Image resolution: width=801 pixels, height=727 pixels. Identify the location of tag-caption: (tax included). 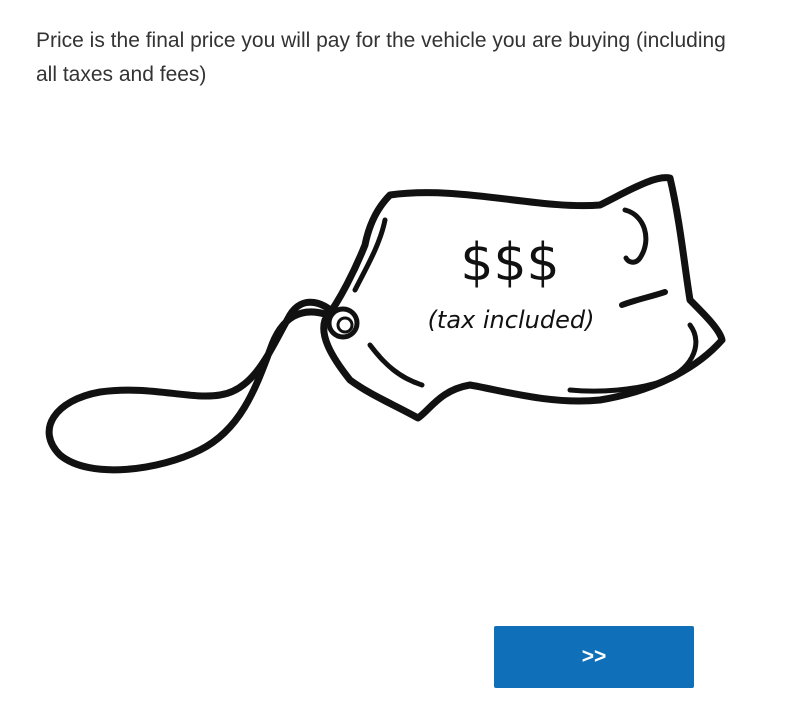
(511, 320).